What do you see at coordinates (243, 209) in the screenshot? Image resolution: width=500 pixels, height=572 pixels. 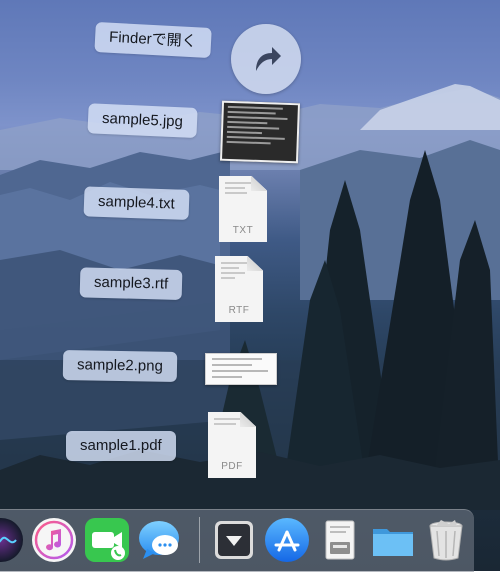 I see `text-document-icon: TXT` at bounding box center [243, 209].